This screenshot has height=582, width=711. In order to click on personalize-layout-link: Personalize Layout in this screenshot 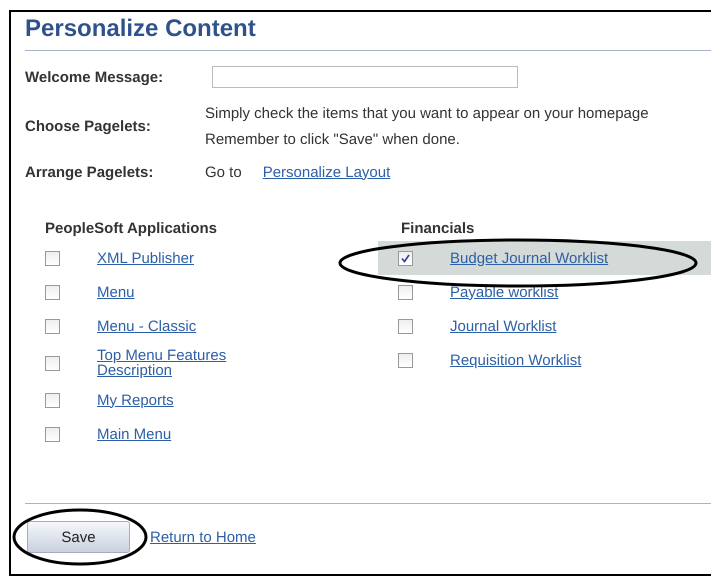, I will do `click(326, 172)`.